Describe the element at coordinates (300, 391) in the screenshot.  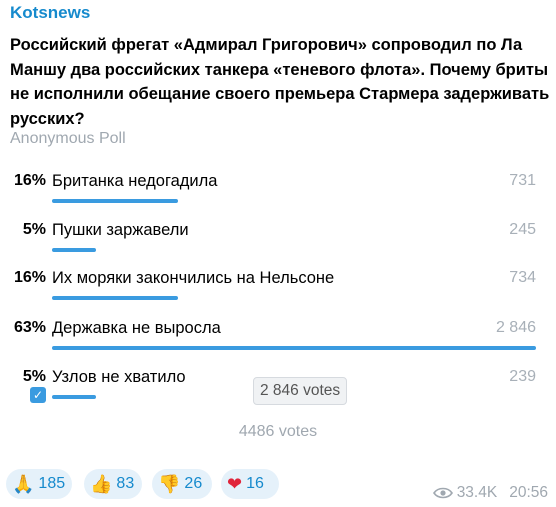
I see `votes-tooltip: 2 846 votes` at that location.